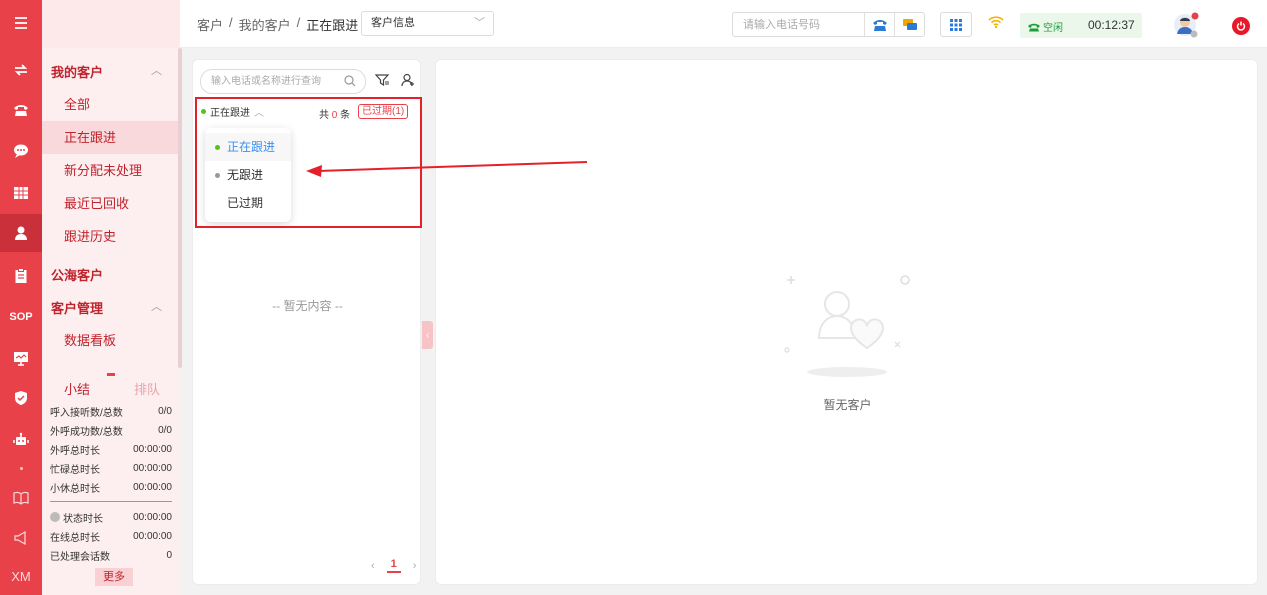 The image size is (1267, 595). I want to click on menu-group-customer-mgmt: 客户管理 ︿, so click(106, 307).